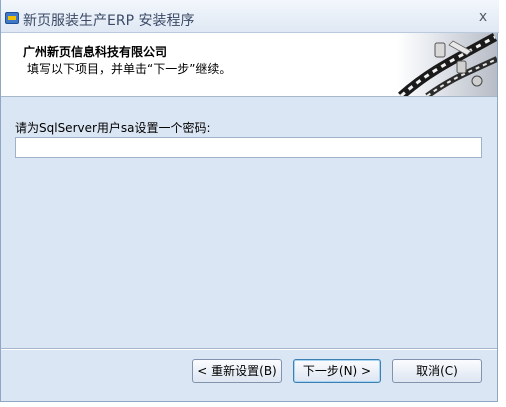 This screenshot has width=506, height=407. I want to click on reset-back-button: < 重新设置(B), so click(237, 371).